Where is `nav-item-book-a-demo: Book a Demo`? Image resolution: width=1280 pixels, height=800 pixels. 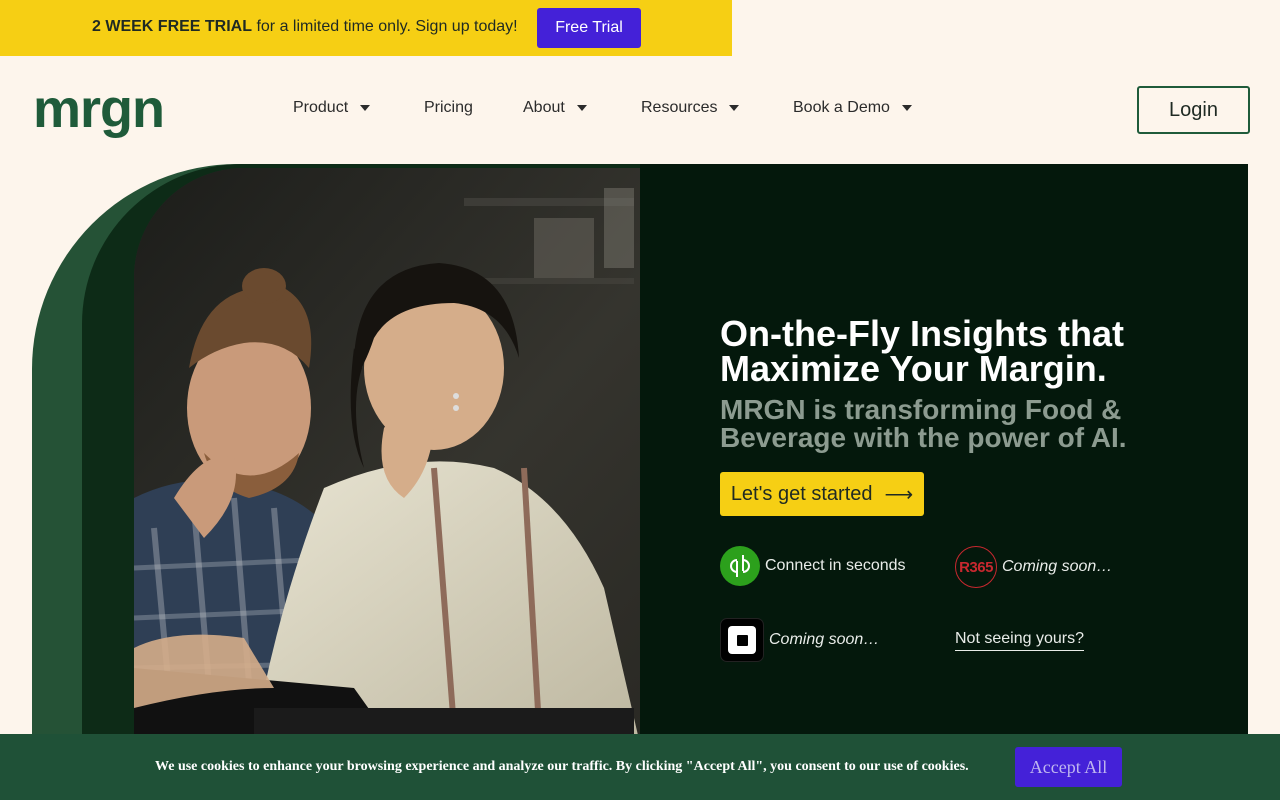 nav-item-book-a-demo: Book a Demo is located at coordinates (852, 108).